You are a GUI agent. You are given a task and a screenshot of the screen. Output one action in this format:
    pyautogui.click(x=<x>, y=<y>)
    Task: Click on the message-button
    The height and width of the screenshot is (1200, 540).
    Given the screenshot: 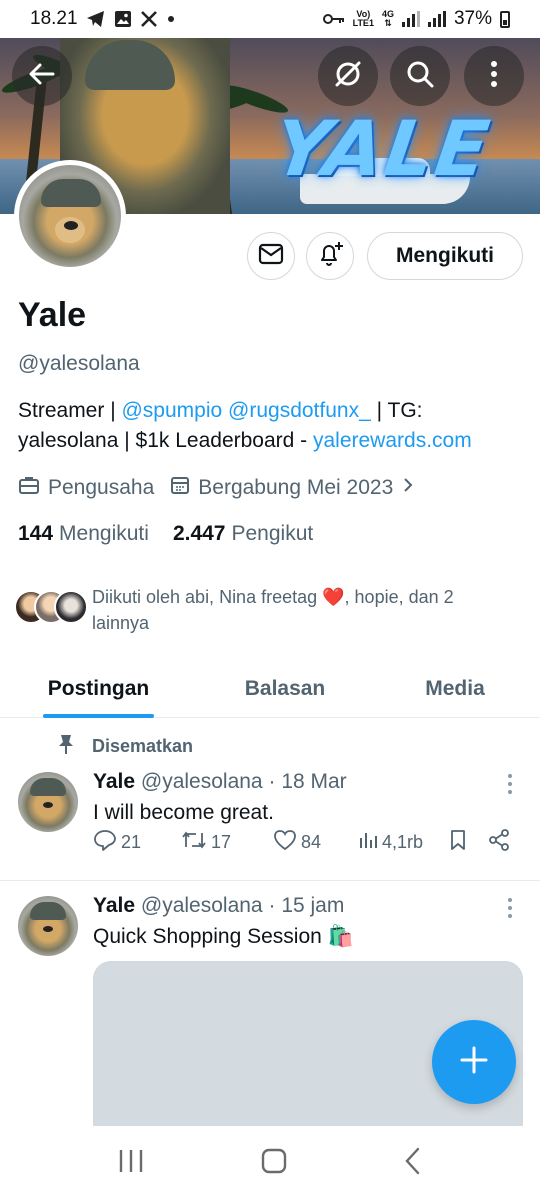 What is the action you would take?
    pyautogui.click(x=271, y=256)
    